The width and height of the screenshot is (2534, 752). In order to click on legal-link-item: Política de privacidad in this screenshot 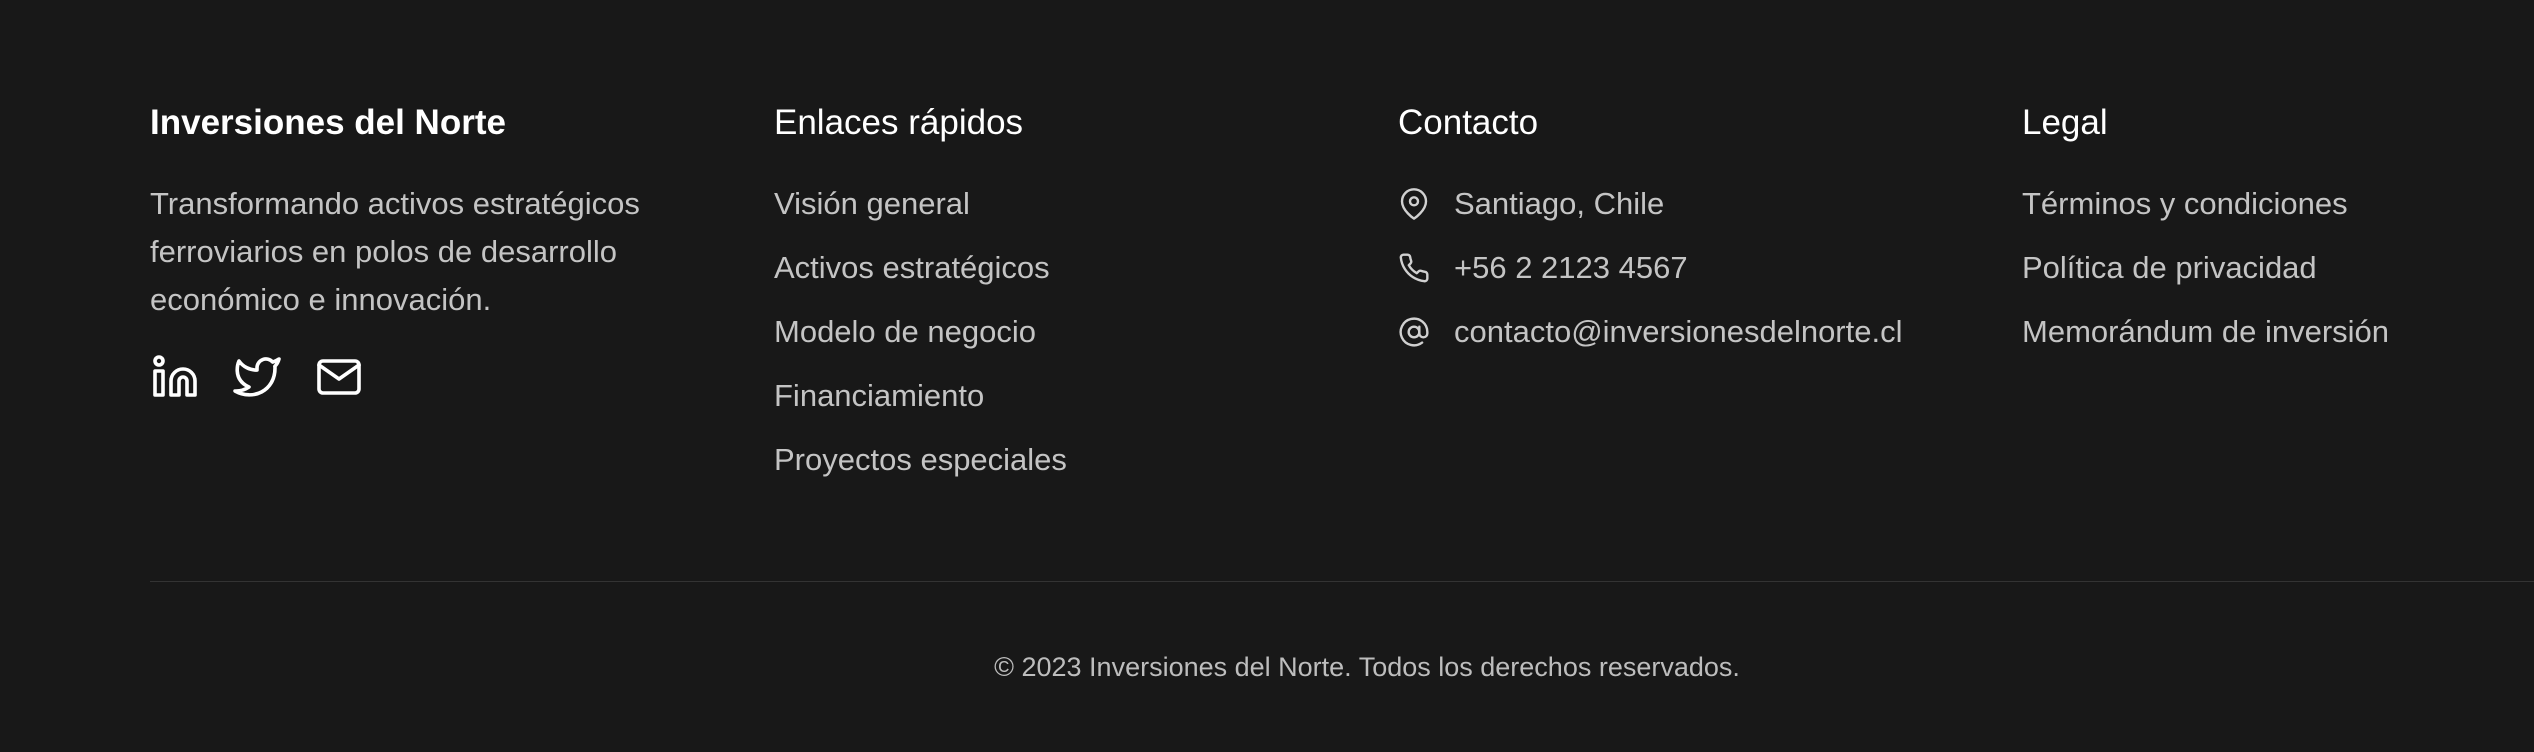, I will do `click(2272, 268)`.